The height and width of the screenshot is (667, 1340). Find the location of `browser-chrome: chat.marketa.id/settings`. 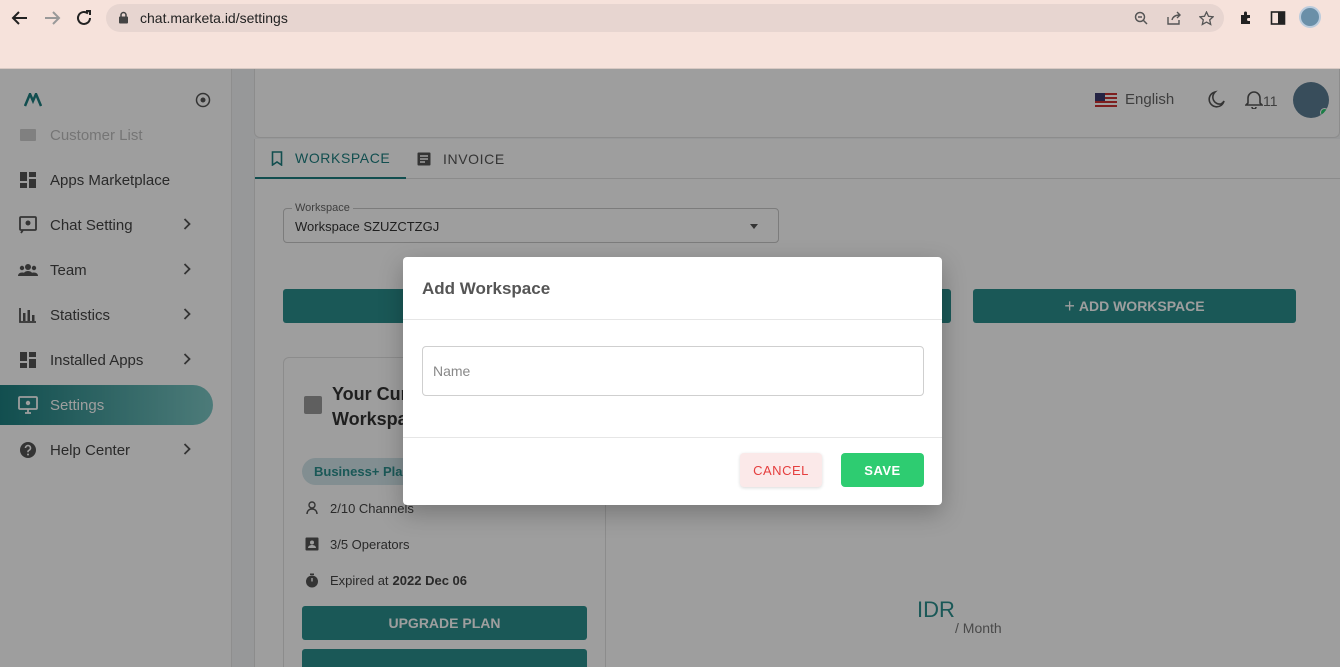

browser-chrome: chat.marketa.id/settings is located at coordinates (670, 34).